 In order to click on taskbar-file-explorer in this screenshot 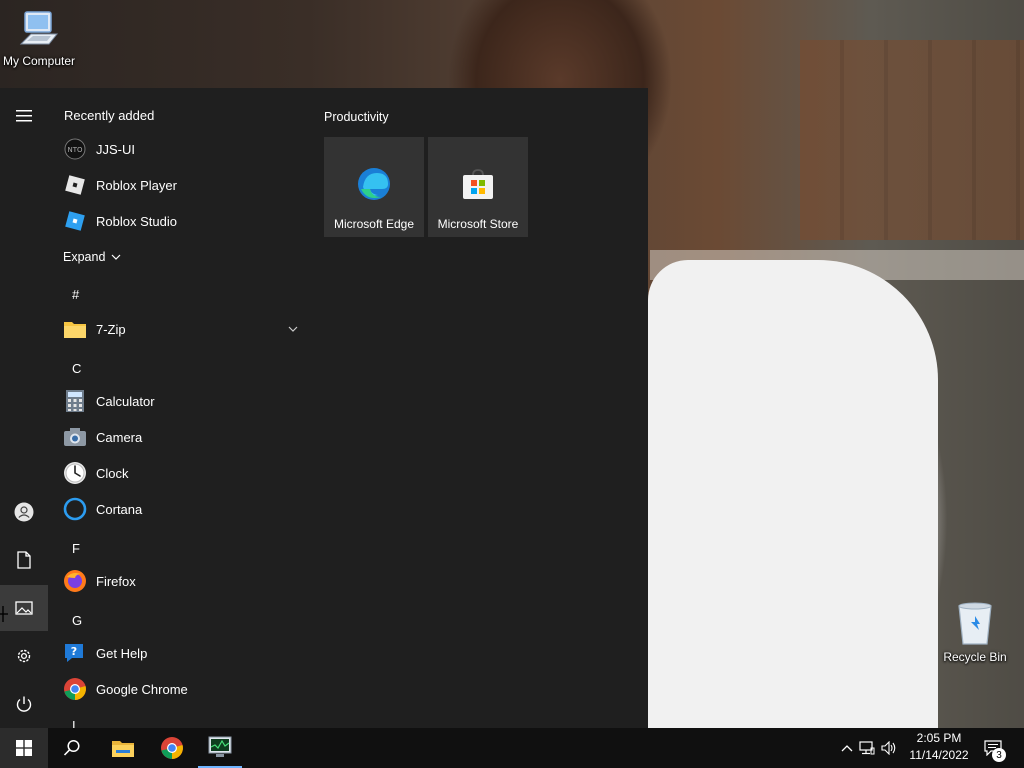, I will do `click(123, 748)`.